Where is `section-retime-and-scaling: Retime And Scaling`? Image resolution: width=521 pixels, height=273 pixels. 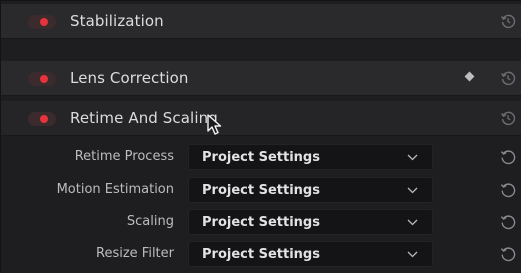 section-retime-and-scaling: Retime And Scaling is located at coordinates (261, 118).